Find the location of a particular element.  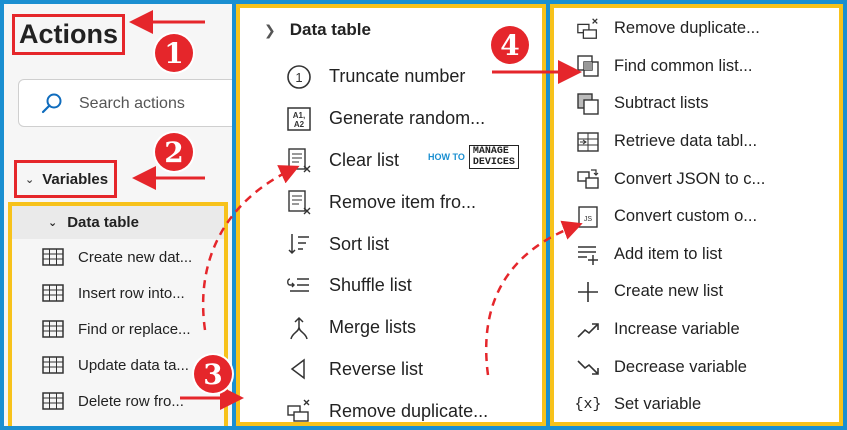

add-item-icon is located at coordinates (588, 254).